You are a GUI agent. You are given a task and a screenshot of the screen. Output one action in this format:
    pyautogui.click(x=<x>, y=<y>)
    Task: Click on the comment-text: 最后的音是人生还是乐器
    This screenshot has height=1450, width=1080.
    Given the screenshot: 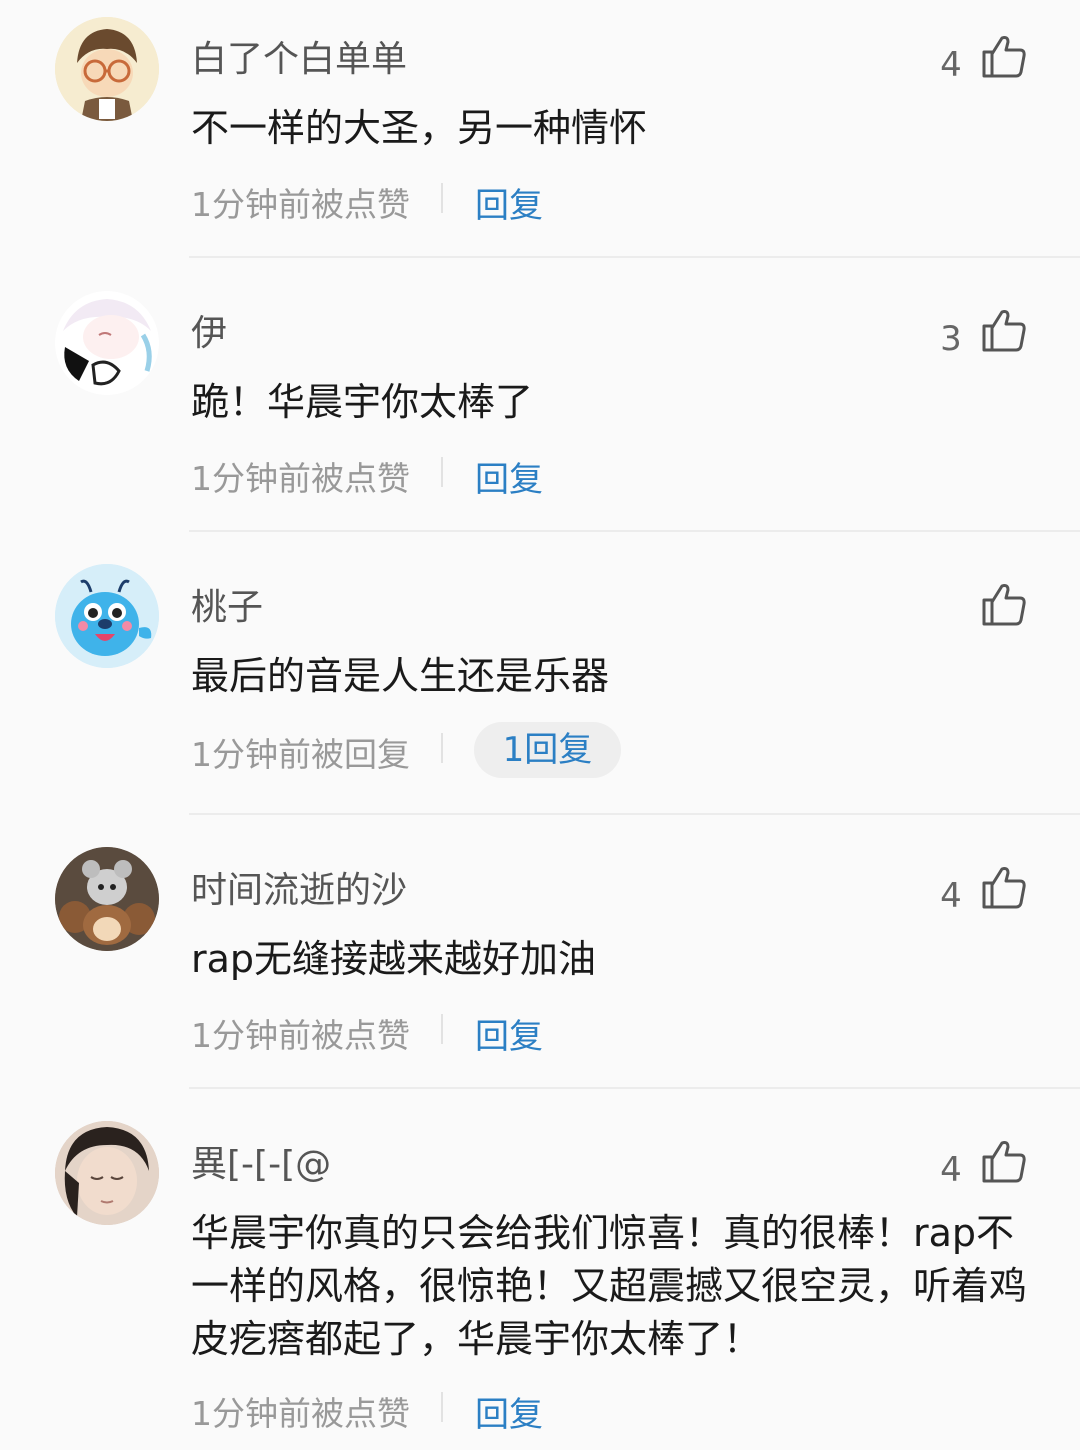 What is the action you would take?
    pyautogui.click(x=400, y=676)
    